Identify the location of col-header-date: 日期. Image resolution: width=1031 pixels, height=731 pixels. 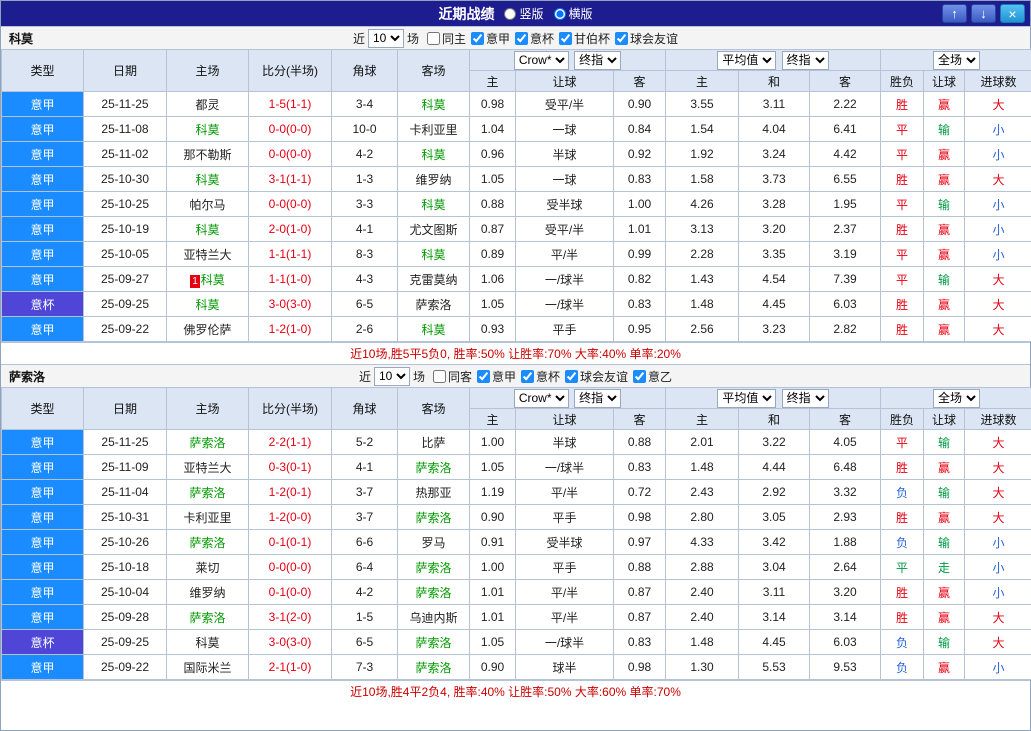
(125, 70).